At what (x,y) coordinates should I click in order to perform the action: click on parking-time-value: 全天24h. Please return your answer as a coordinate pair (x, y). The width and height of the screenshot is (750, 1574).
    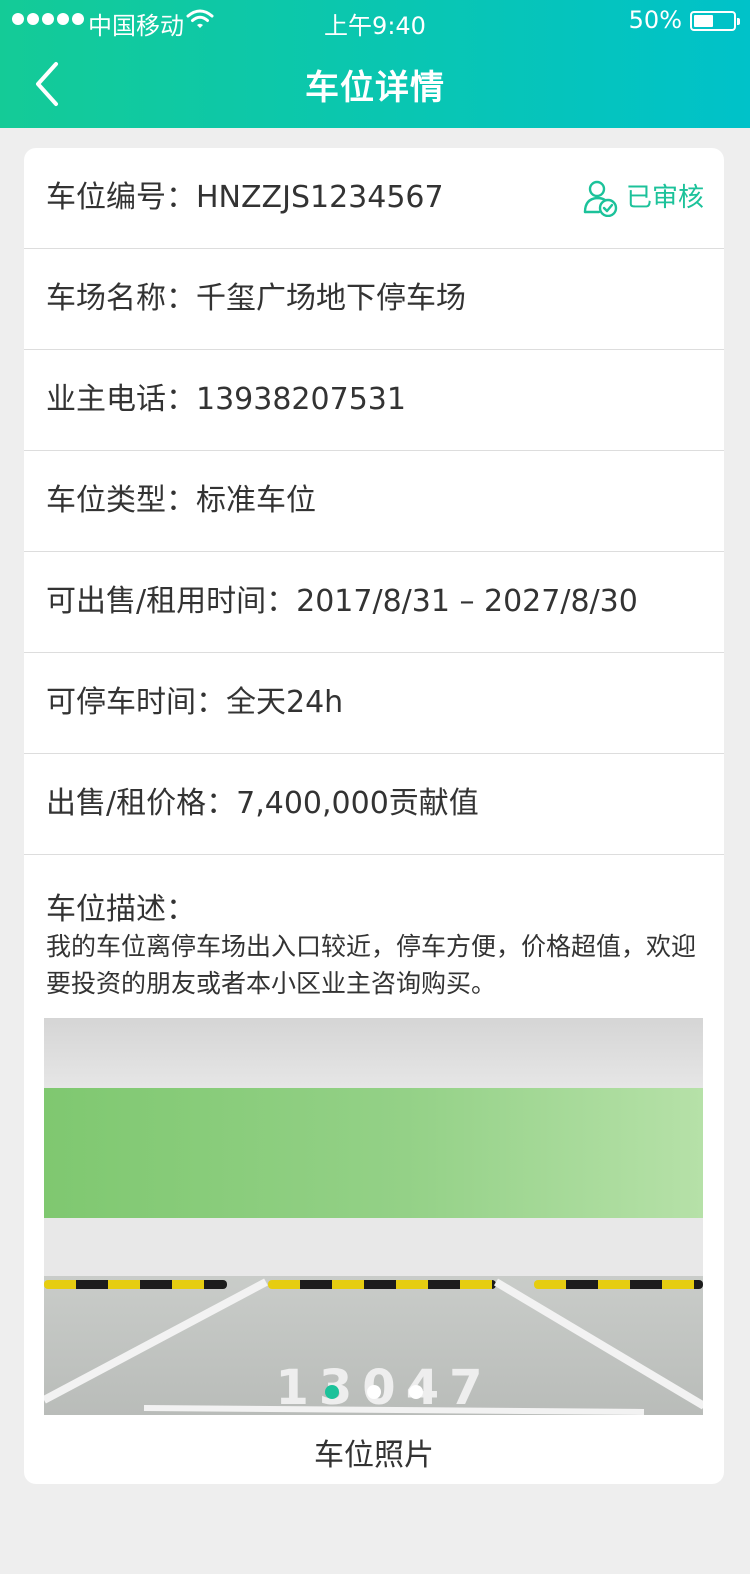
    Looking at the image, I should click on (285, 702).